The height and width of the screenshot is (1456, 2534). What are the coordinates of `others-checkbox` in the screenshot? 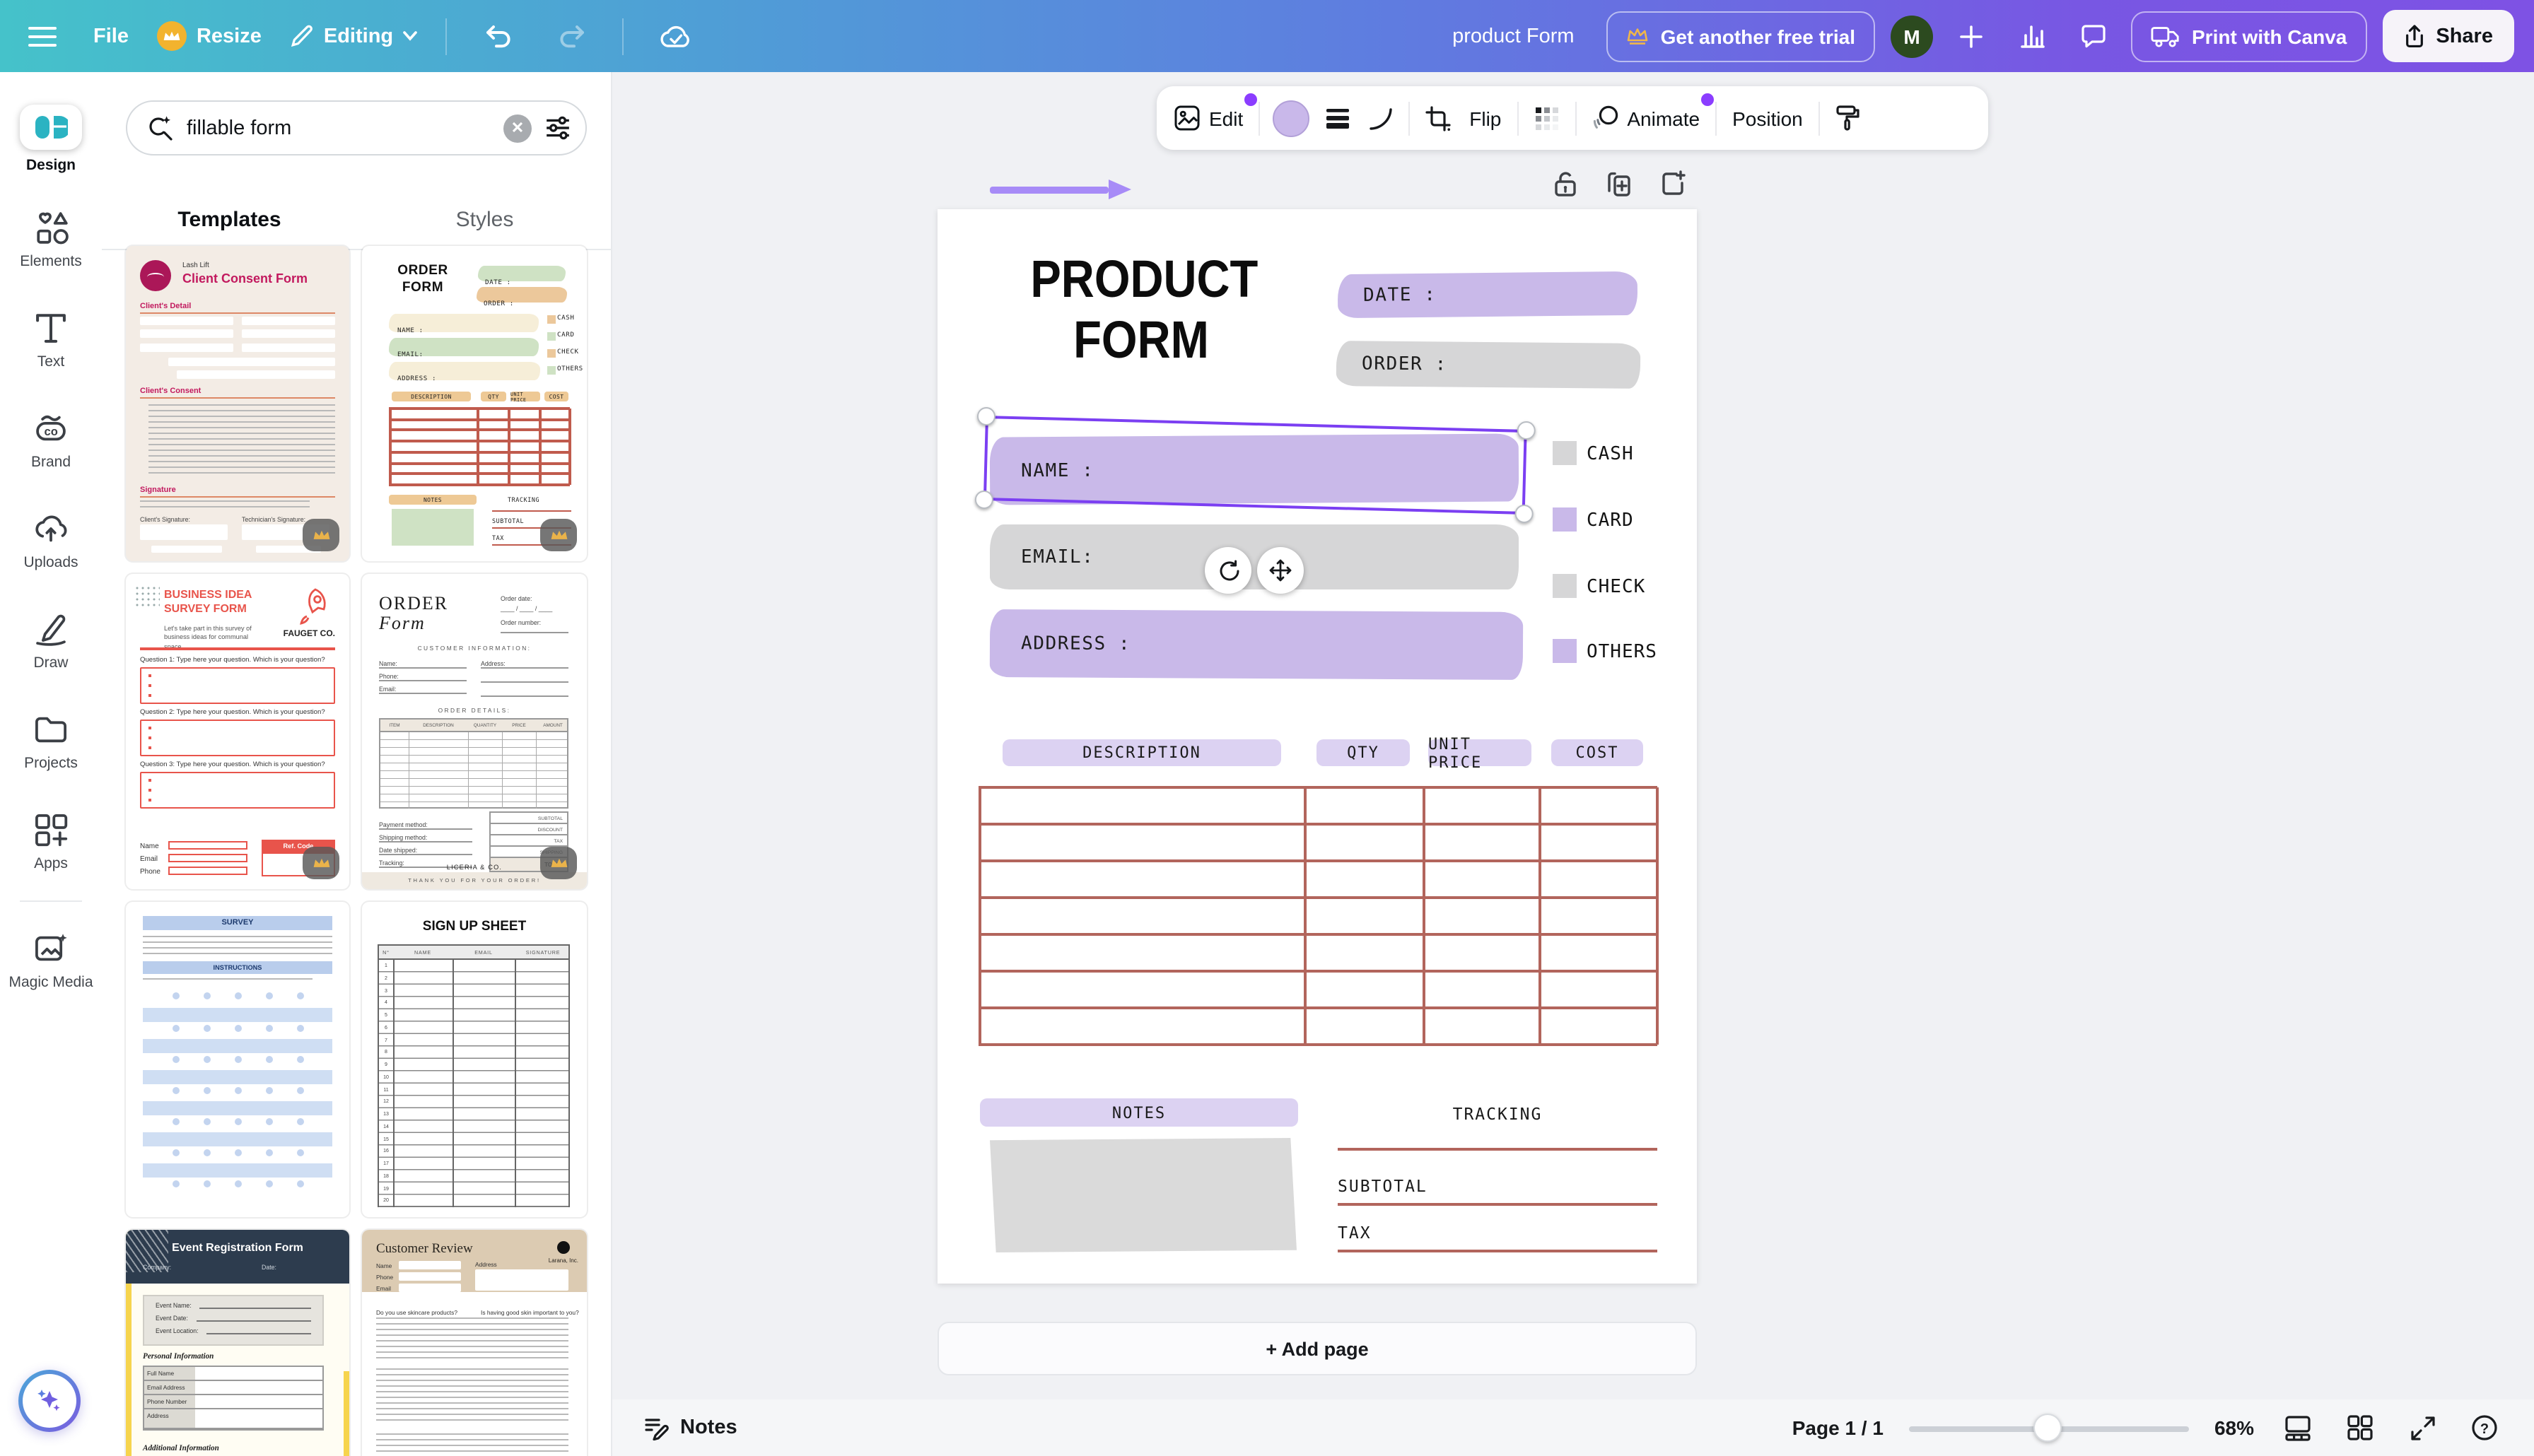 It's located at (1565, 651).